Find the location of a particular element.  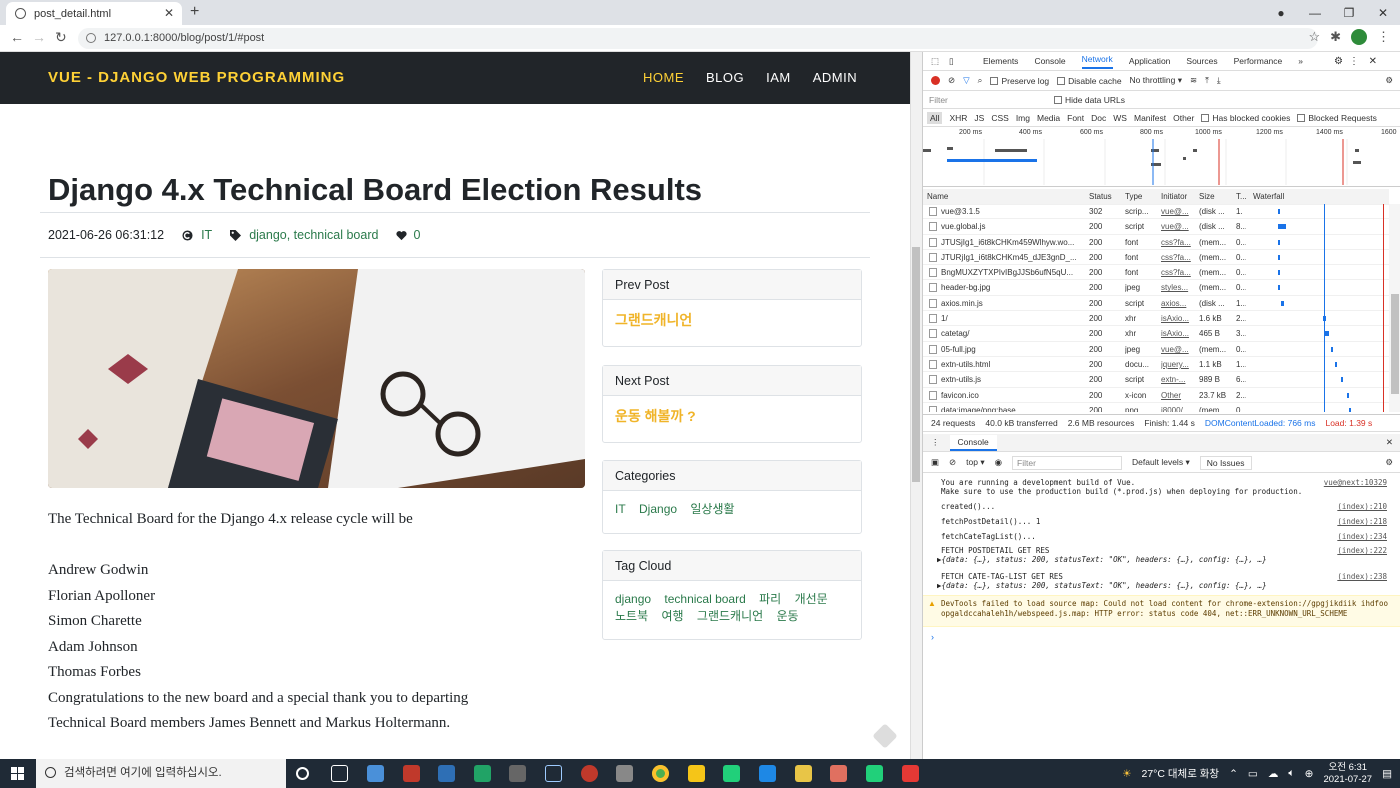

menu-iam: IAM is located at coordinates (778, 77).